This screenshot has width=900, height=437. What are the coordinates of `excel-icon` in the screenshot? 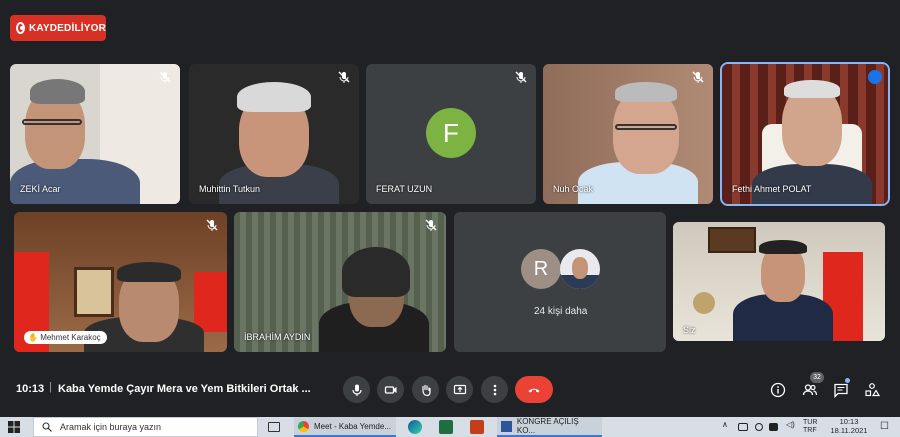 It's located at (446, 427).